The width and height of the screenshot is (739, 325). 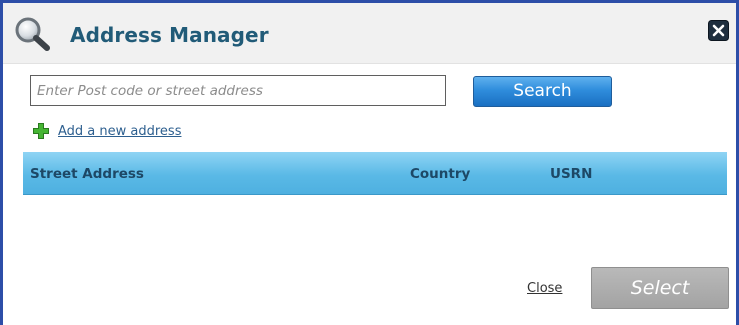 What do you see at coordinates (440, 174) in the screenshot?
I see `column-header-country: Country` at bounding box center [440, 174].